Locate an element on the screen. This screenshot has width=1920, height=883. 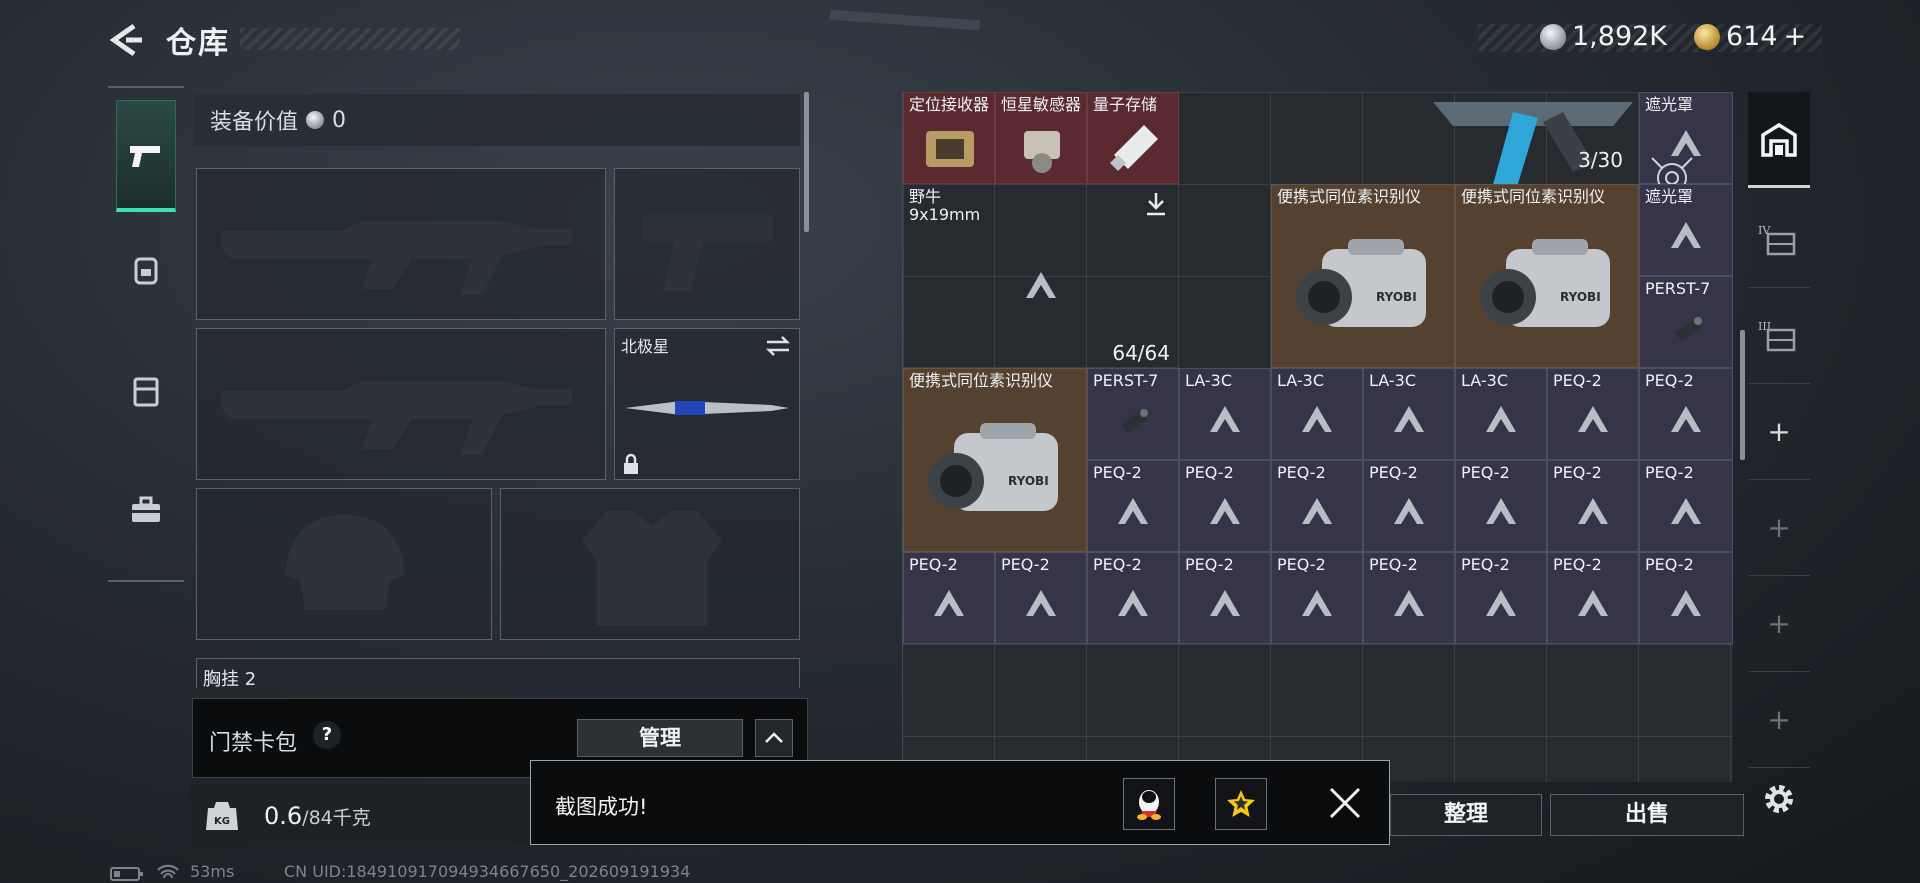
close-icon is located at coordinates (1345, 803).